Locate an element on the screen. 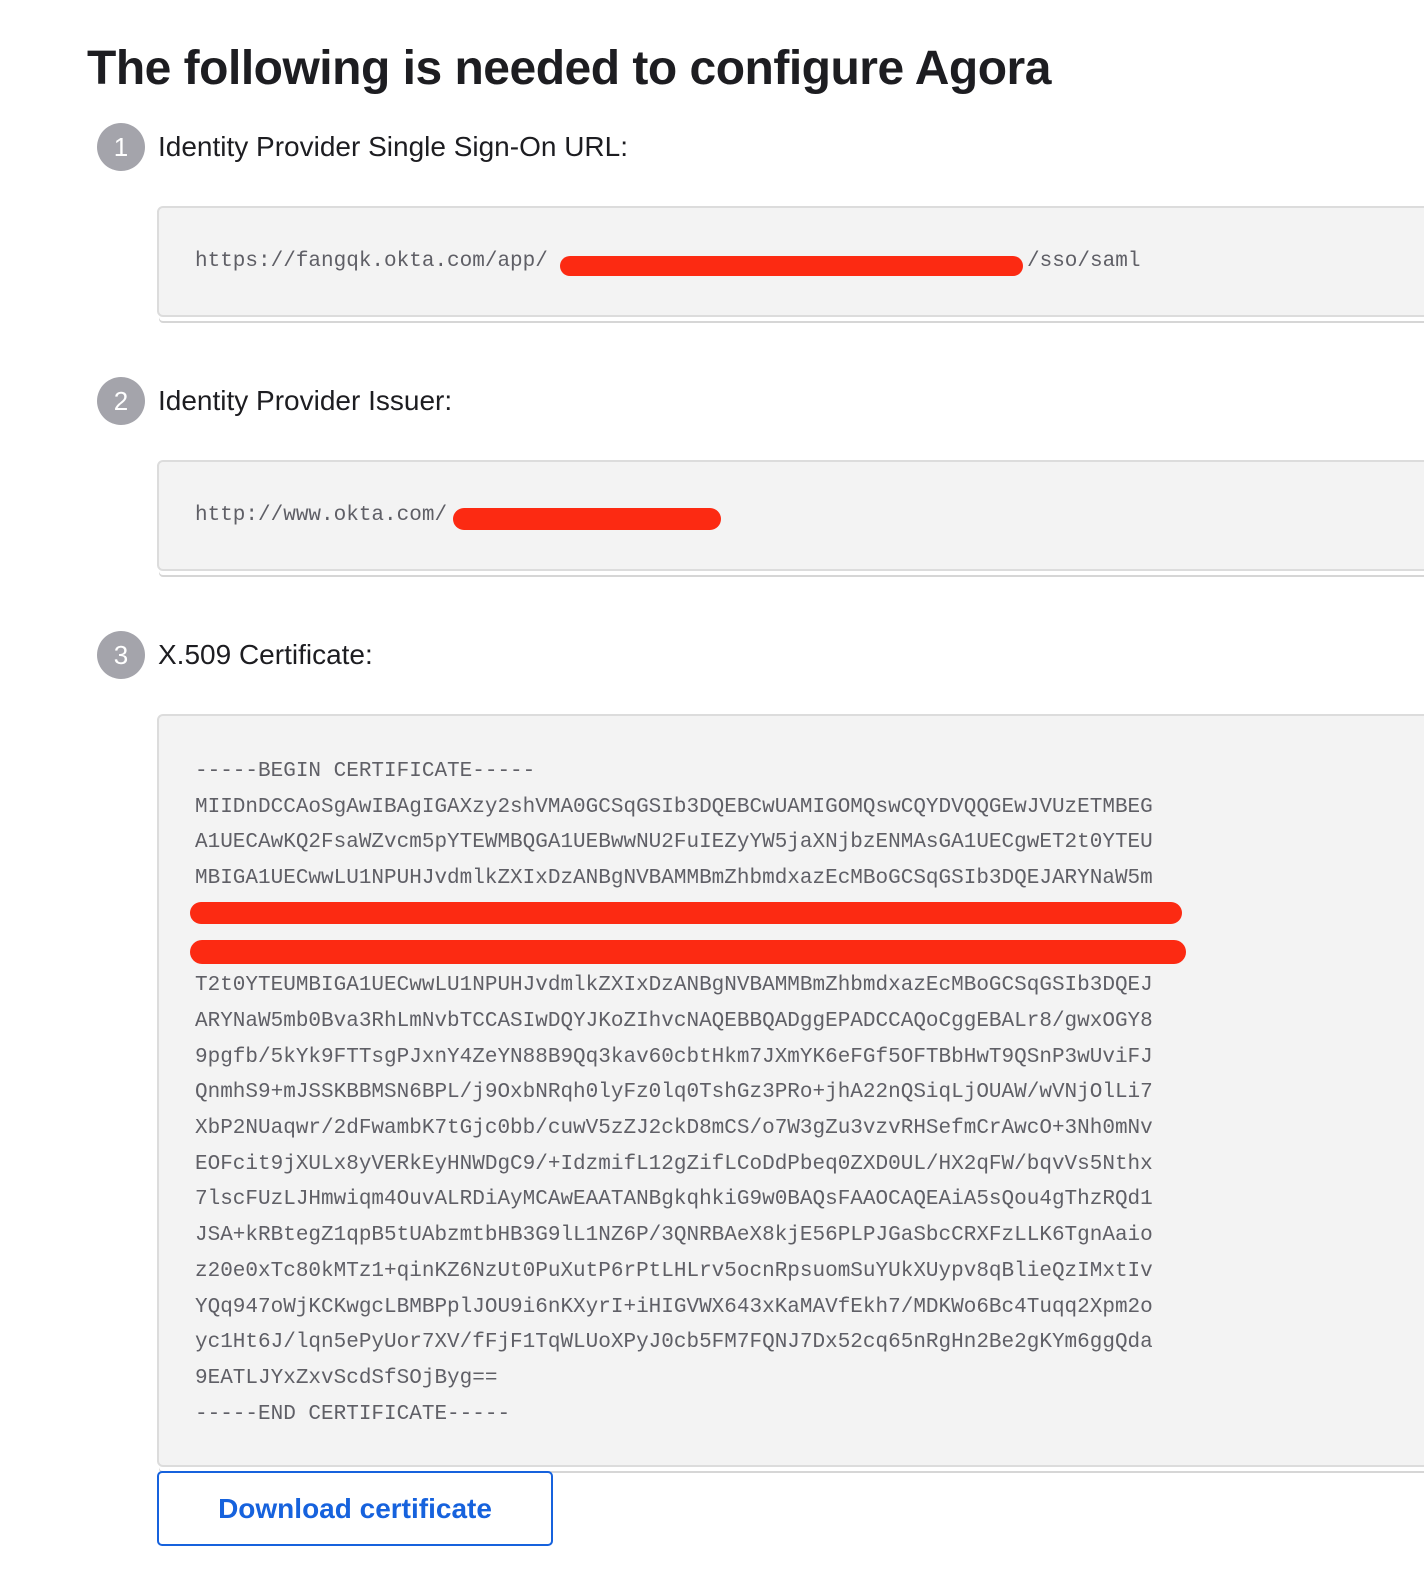 Image resolution: width=1424 pixels, height=1582 pixels. step-3-header: 3 X.509 Certificate: is located at coordinates (235, 655).